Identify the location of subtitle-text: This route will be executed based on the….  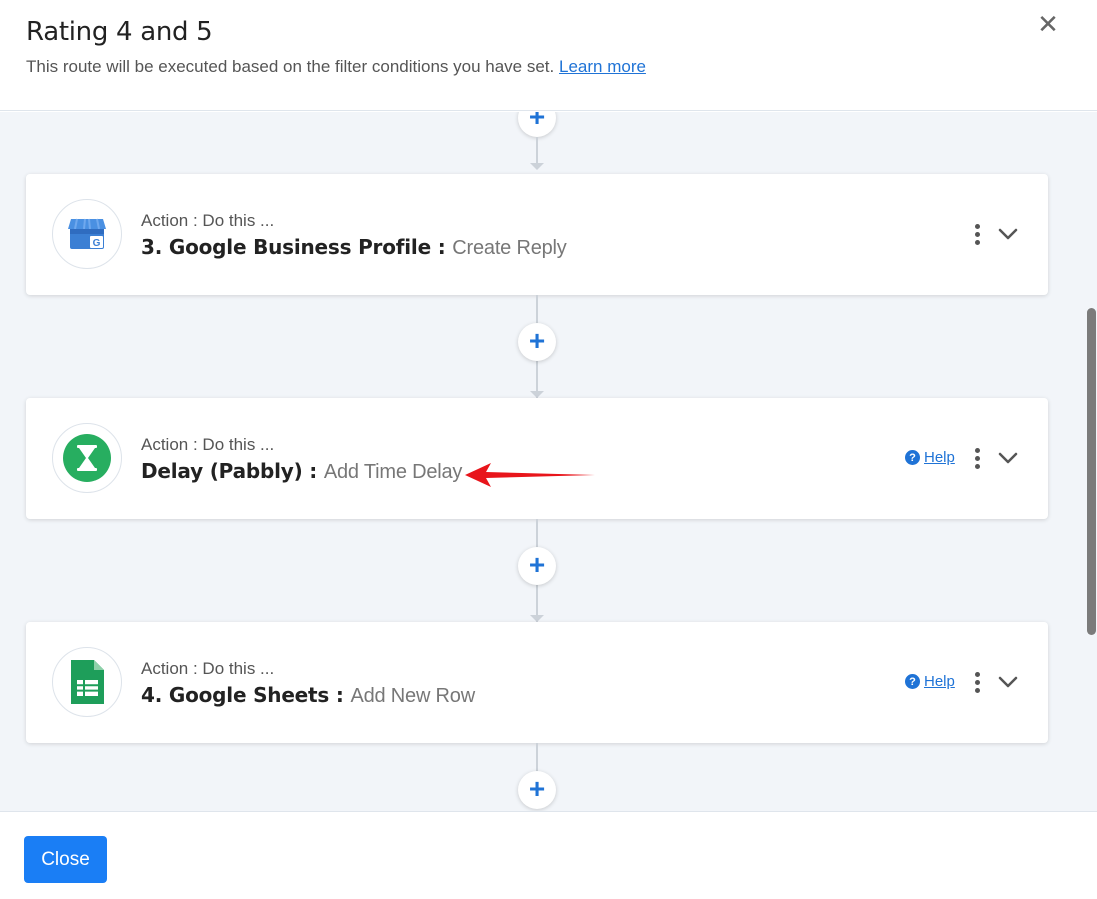
(290, 66).